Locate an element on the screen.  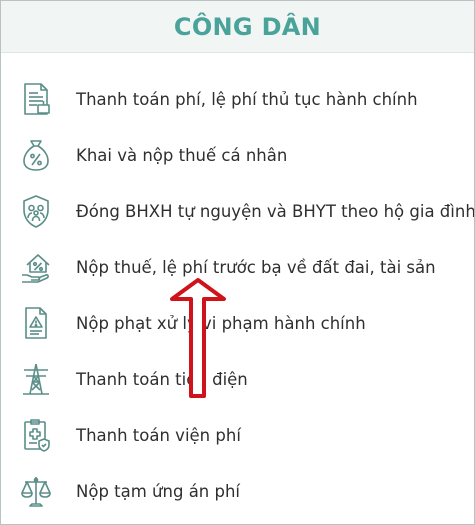
service-item-court-fee: Nộp tạm ứng án phí is located at coordinates (237, 491).